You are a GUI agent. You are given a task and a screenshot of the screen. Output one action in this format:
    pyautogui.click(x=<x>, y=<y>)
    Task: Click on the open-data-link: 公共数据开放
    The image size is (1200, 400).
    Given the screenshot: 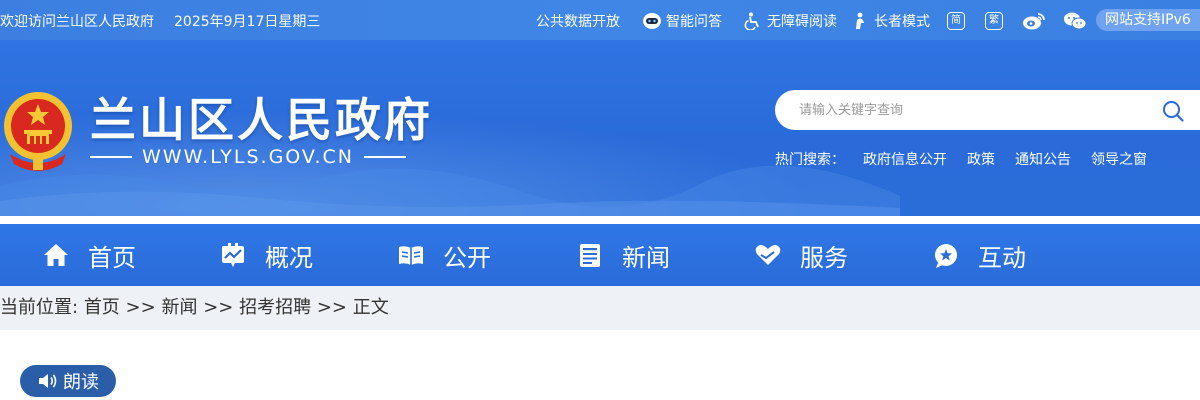 What is the action you would take?
    pyautogui.click(x=578, y=21)
    